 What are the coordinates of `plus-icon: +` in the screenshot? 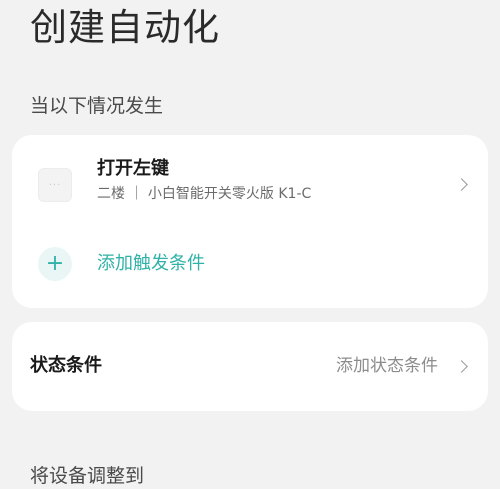 It's located at (55, 264).